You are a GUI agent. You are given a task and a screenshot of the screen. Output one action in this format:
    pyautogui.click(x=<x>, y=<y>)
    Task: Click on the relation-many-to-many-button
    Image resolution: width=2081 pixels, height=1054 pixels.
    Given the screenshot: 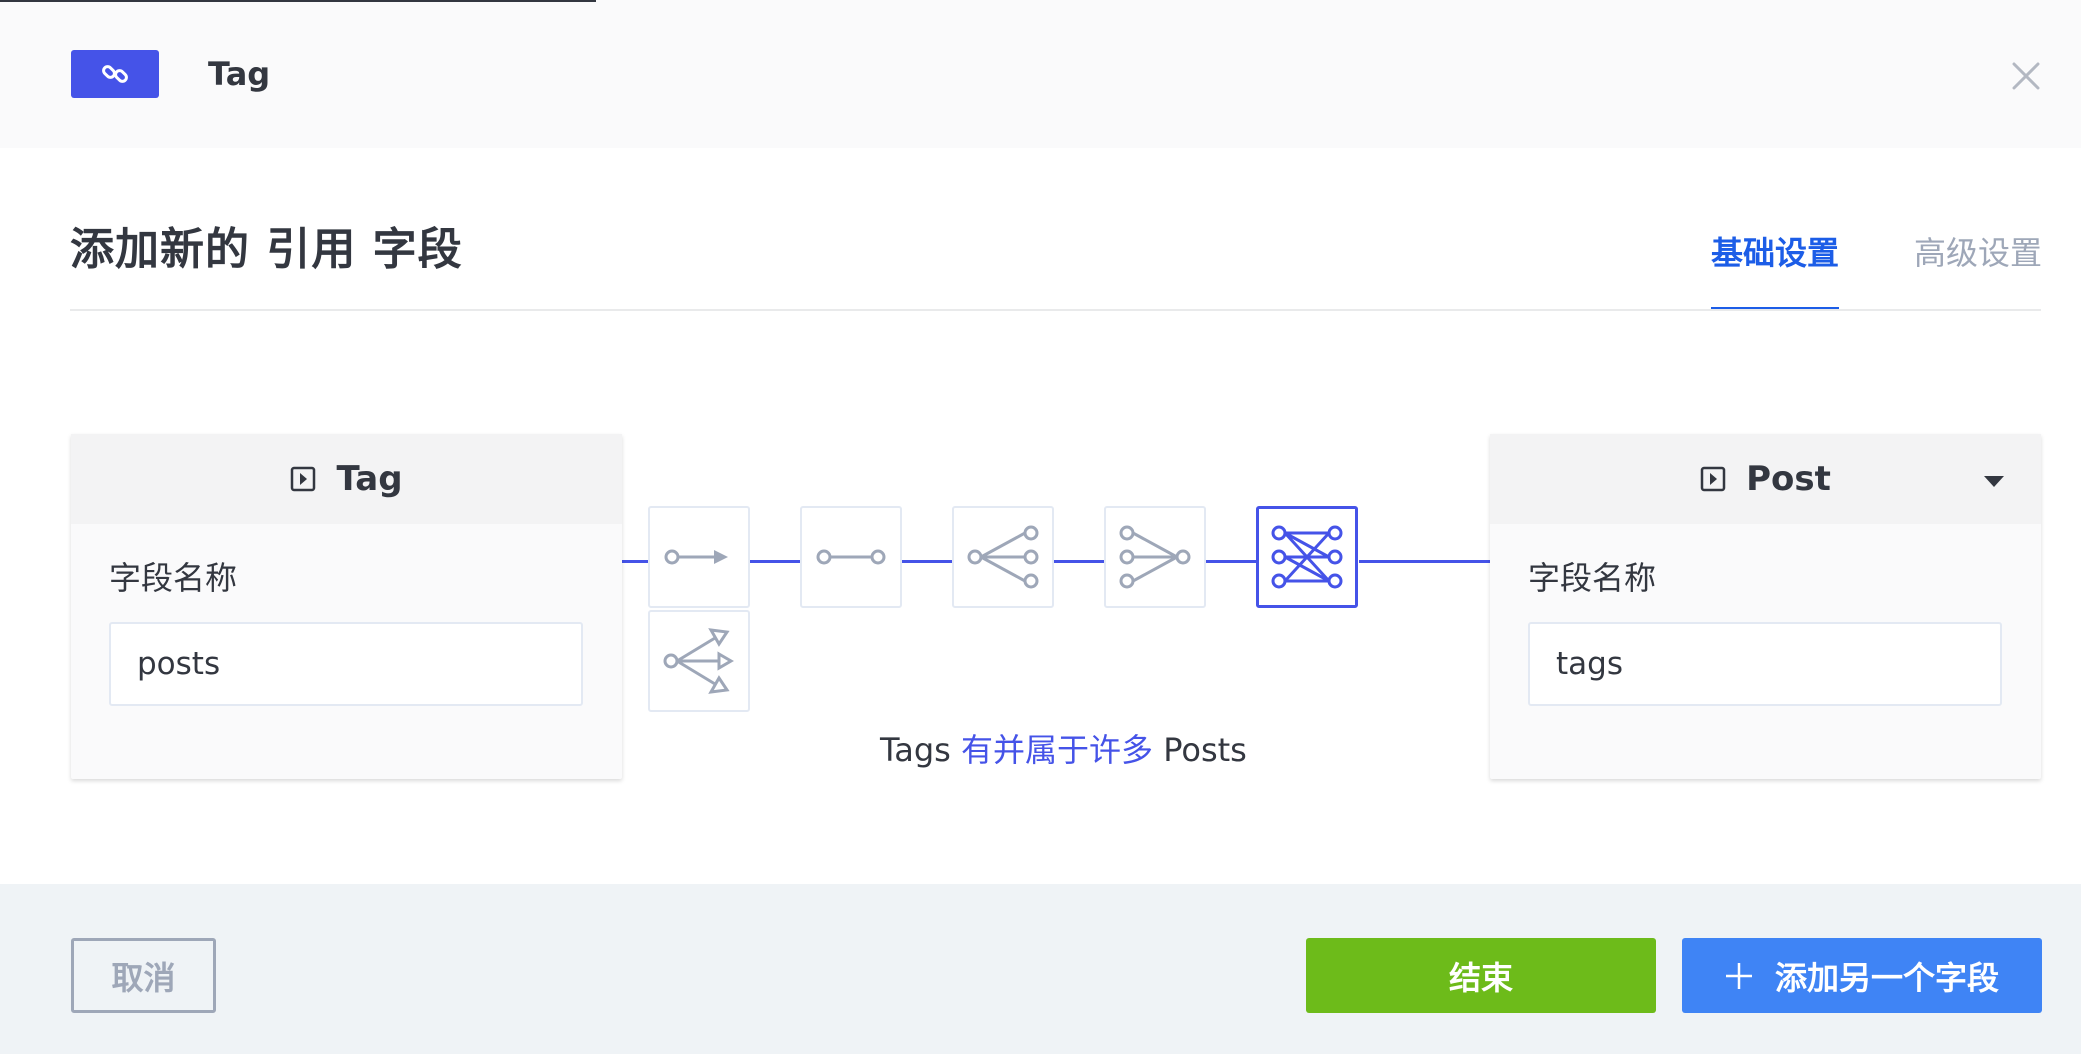 What is the action you would take?
    pyautogui.click(x=1307, y=557)
    